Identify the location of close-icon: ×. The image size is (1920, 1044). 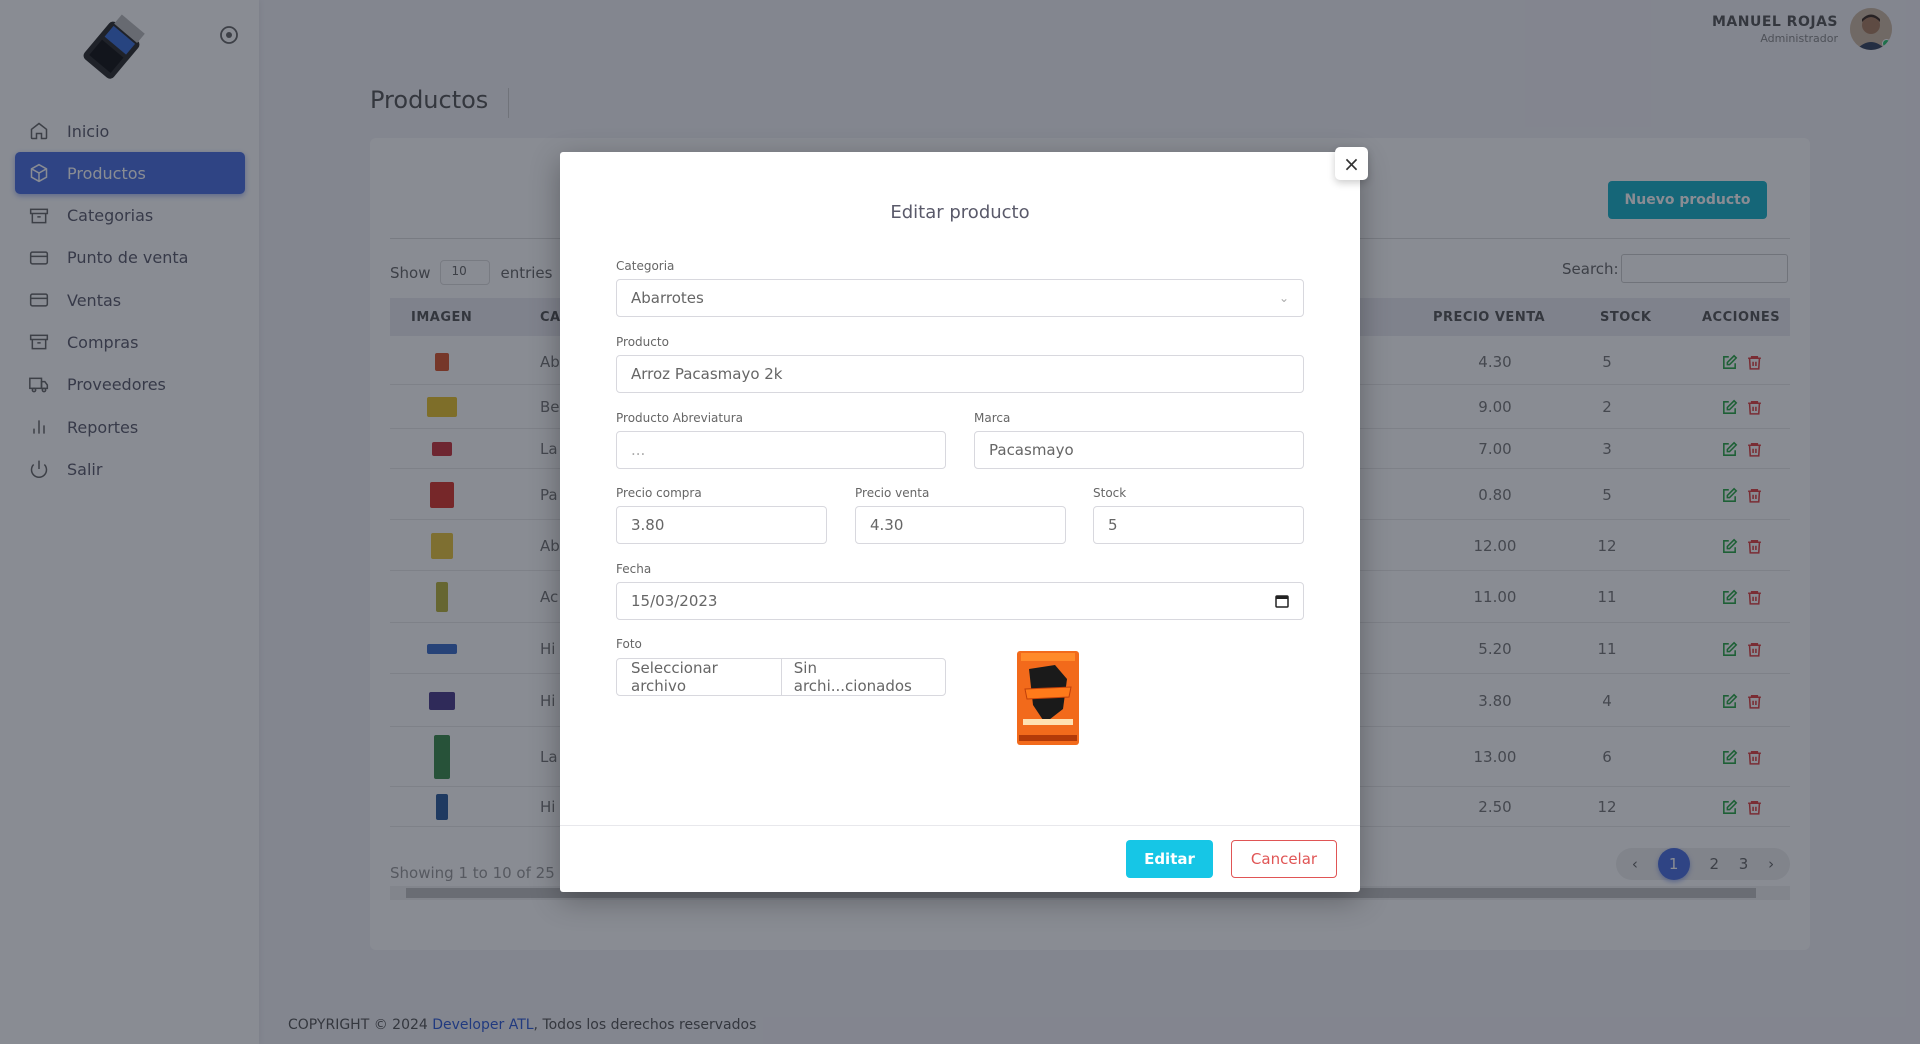
(1351, 163).